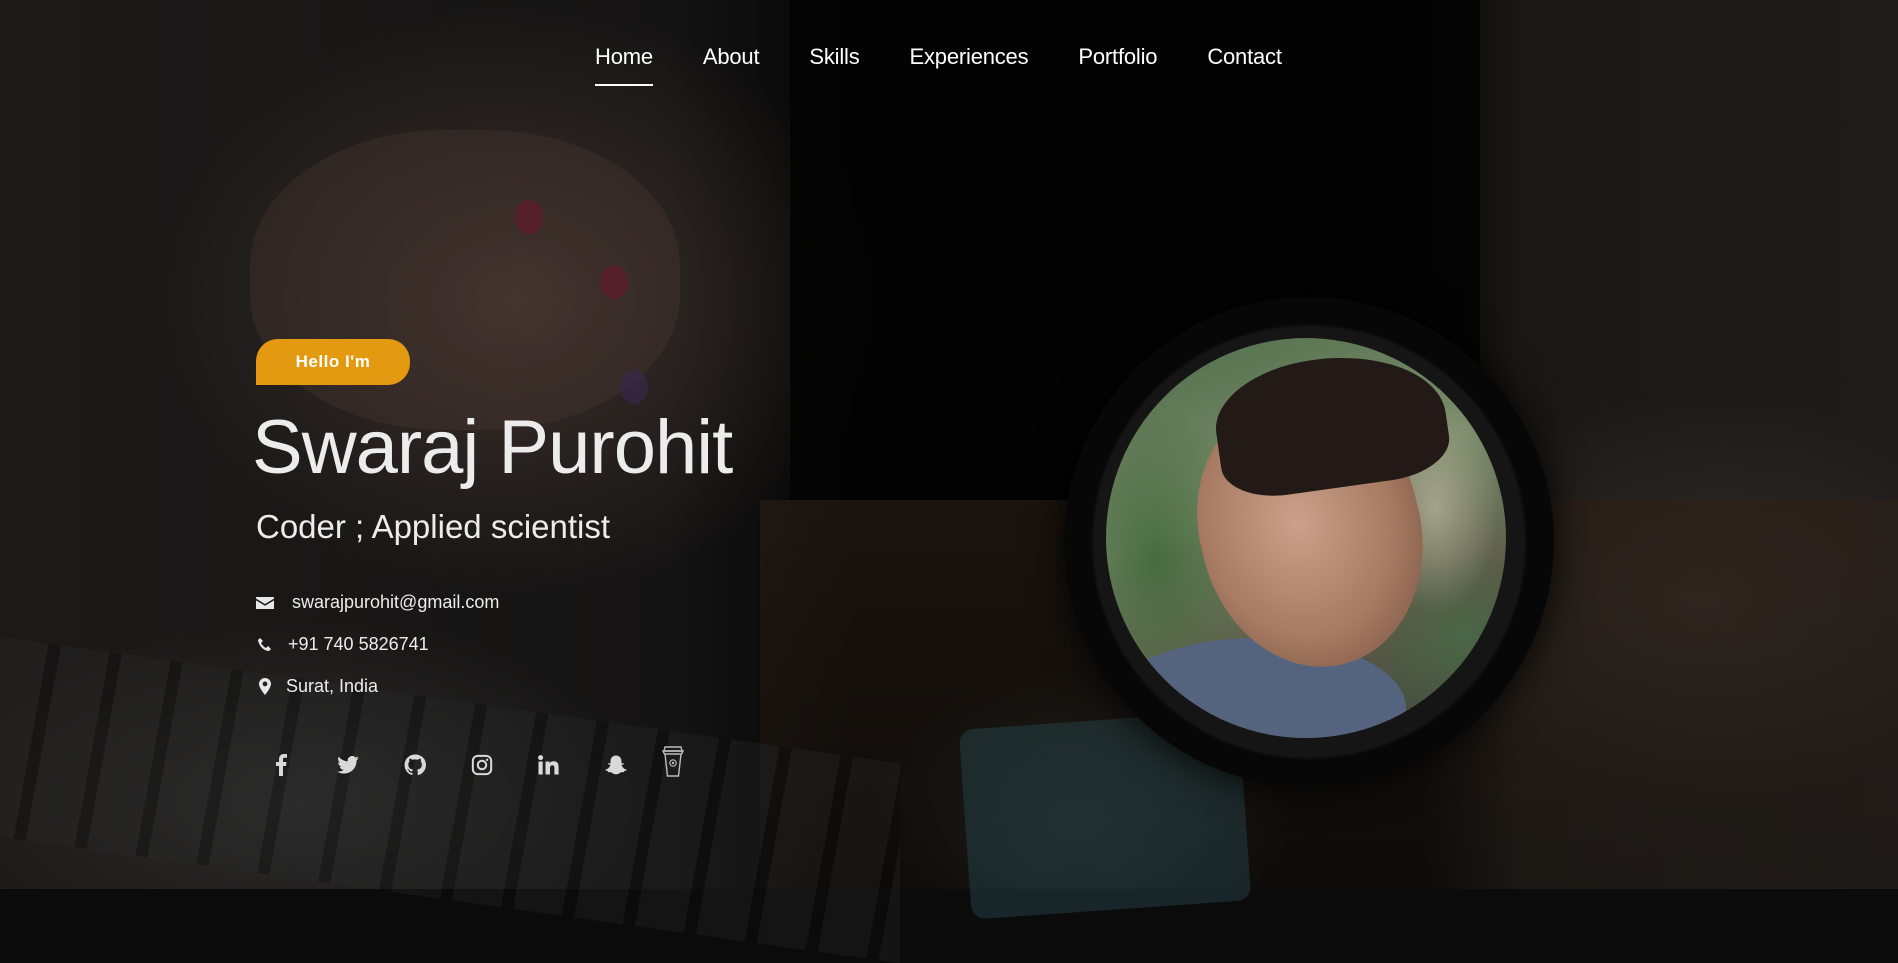 The image size is (1898, 963). Describe the element at coordinates (481, 765) in the screenshot. I see `instagram-icon` at that location.